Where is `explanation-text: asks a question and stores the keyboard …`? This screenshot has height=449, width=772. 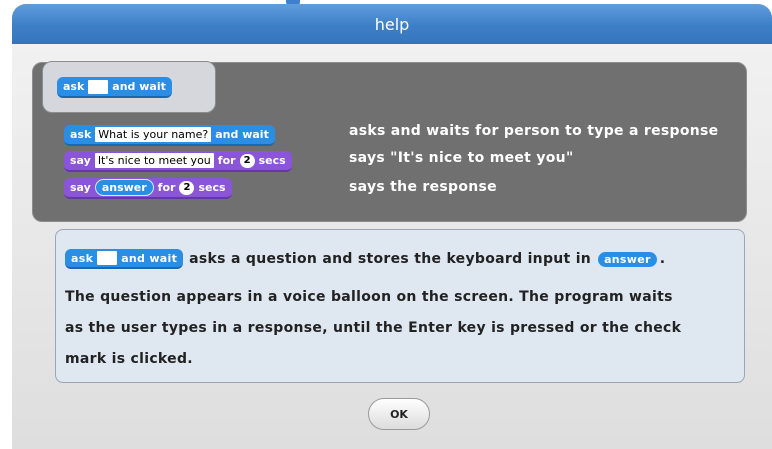
explanation-text: asks a question and stores the keyboard … is located at coordinates (390, 259).